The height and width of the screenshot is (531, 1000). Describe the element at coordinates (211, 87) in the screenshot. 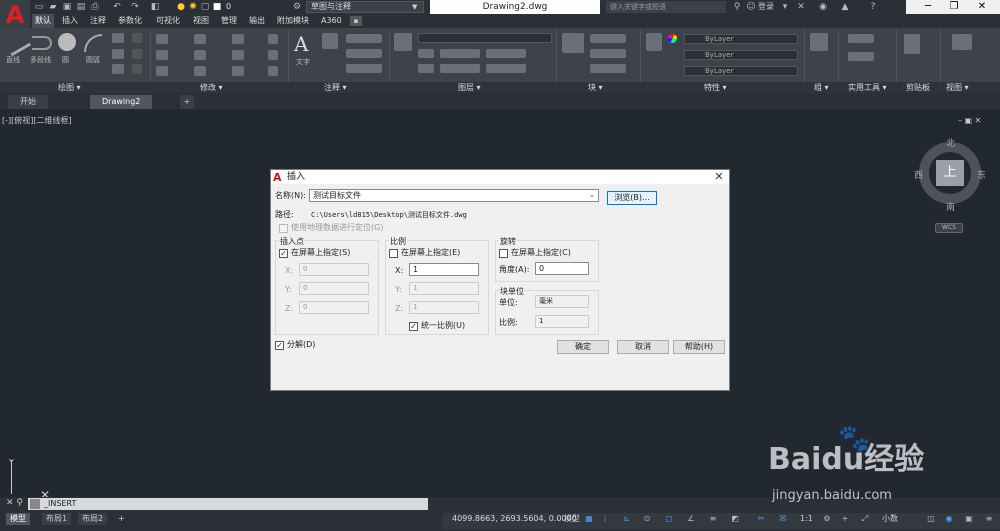

I see `panel-label-modify: 修改 ▾` at that location.